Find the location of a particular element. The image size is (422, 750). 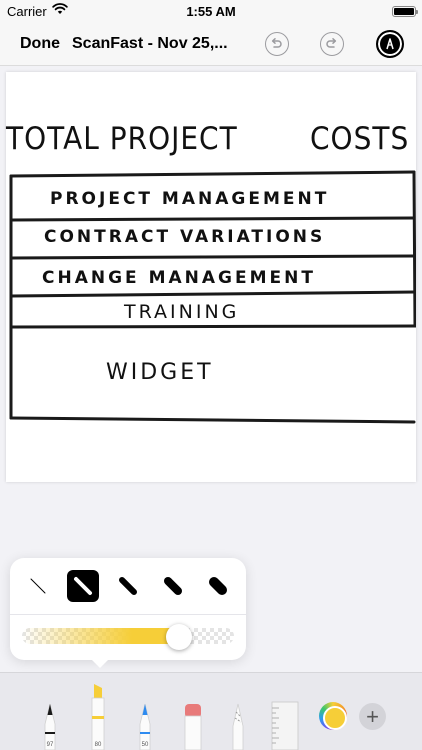

document-row: CONTRACT VARIATIONS is located at coordinates (185, 237).